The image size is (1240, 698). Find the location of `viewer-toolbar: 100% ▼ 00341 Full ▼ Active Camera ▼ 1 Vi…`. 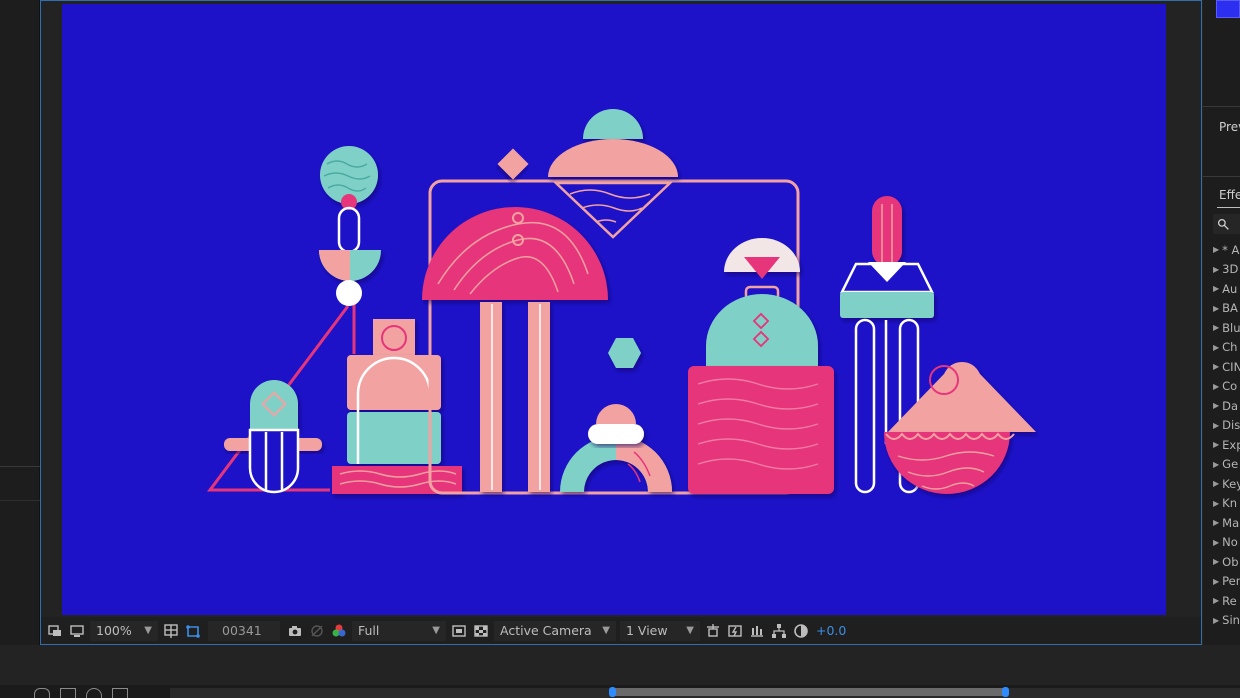

viewer-toolbar: 100% ▼ 00341 Full ▼ Active Camera ▼ 1 Vi… is located at coordinates (621, 630).